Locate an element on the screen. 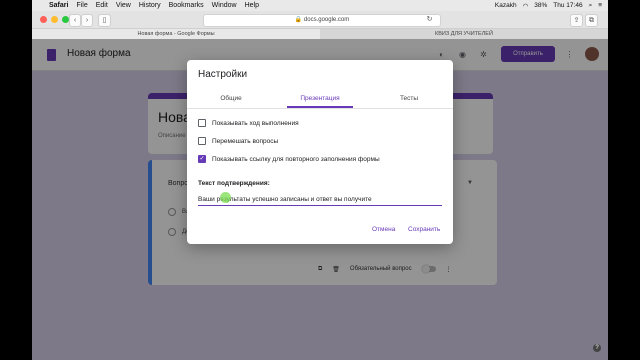  menu-file: File is located at coordinates (81, 5).